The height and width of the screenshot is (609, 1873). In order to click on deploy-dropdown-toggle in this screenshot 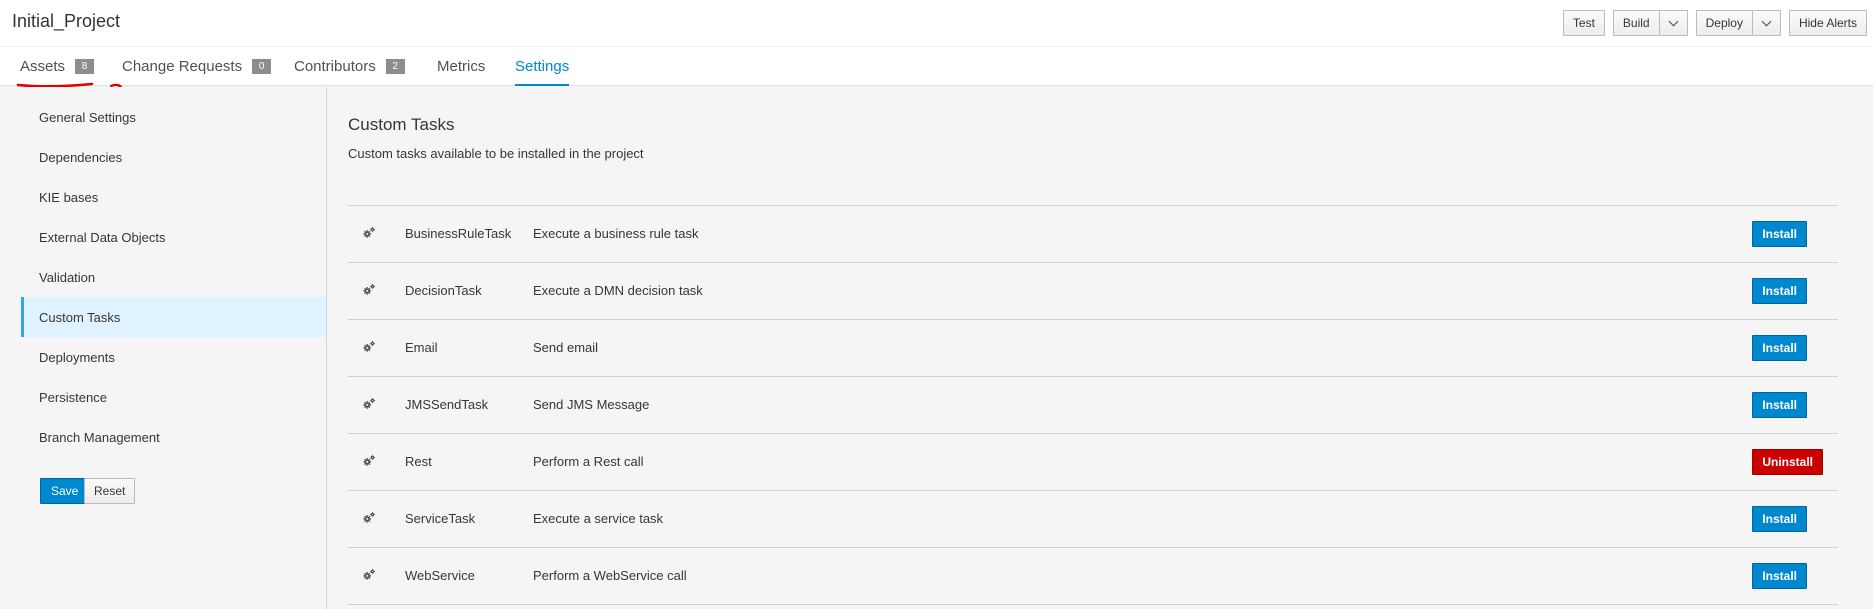, I will do `click(1766, 23)`.